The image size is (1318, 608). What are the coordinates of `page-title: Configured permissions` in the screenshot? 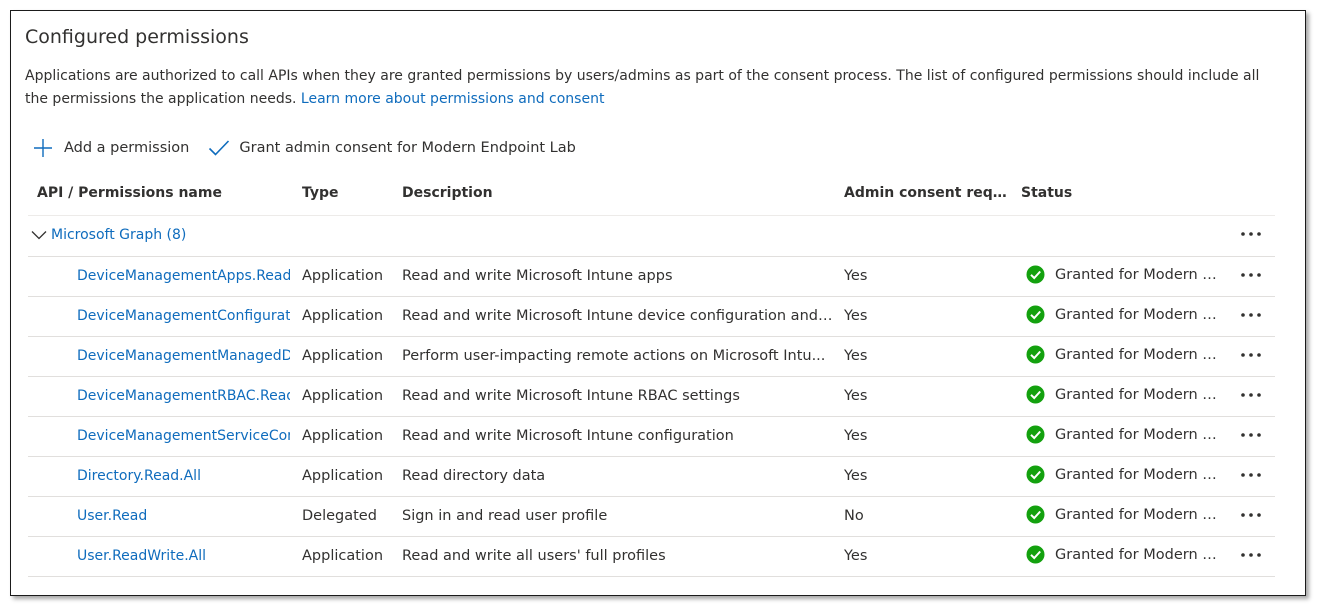 It's located at (137, 37).